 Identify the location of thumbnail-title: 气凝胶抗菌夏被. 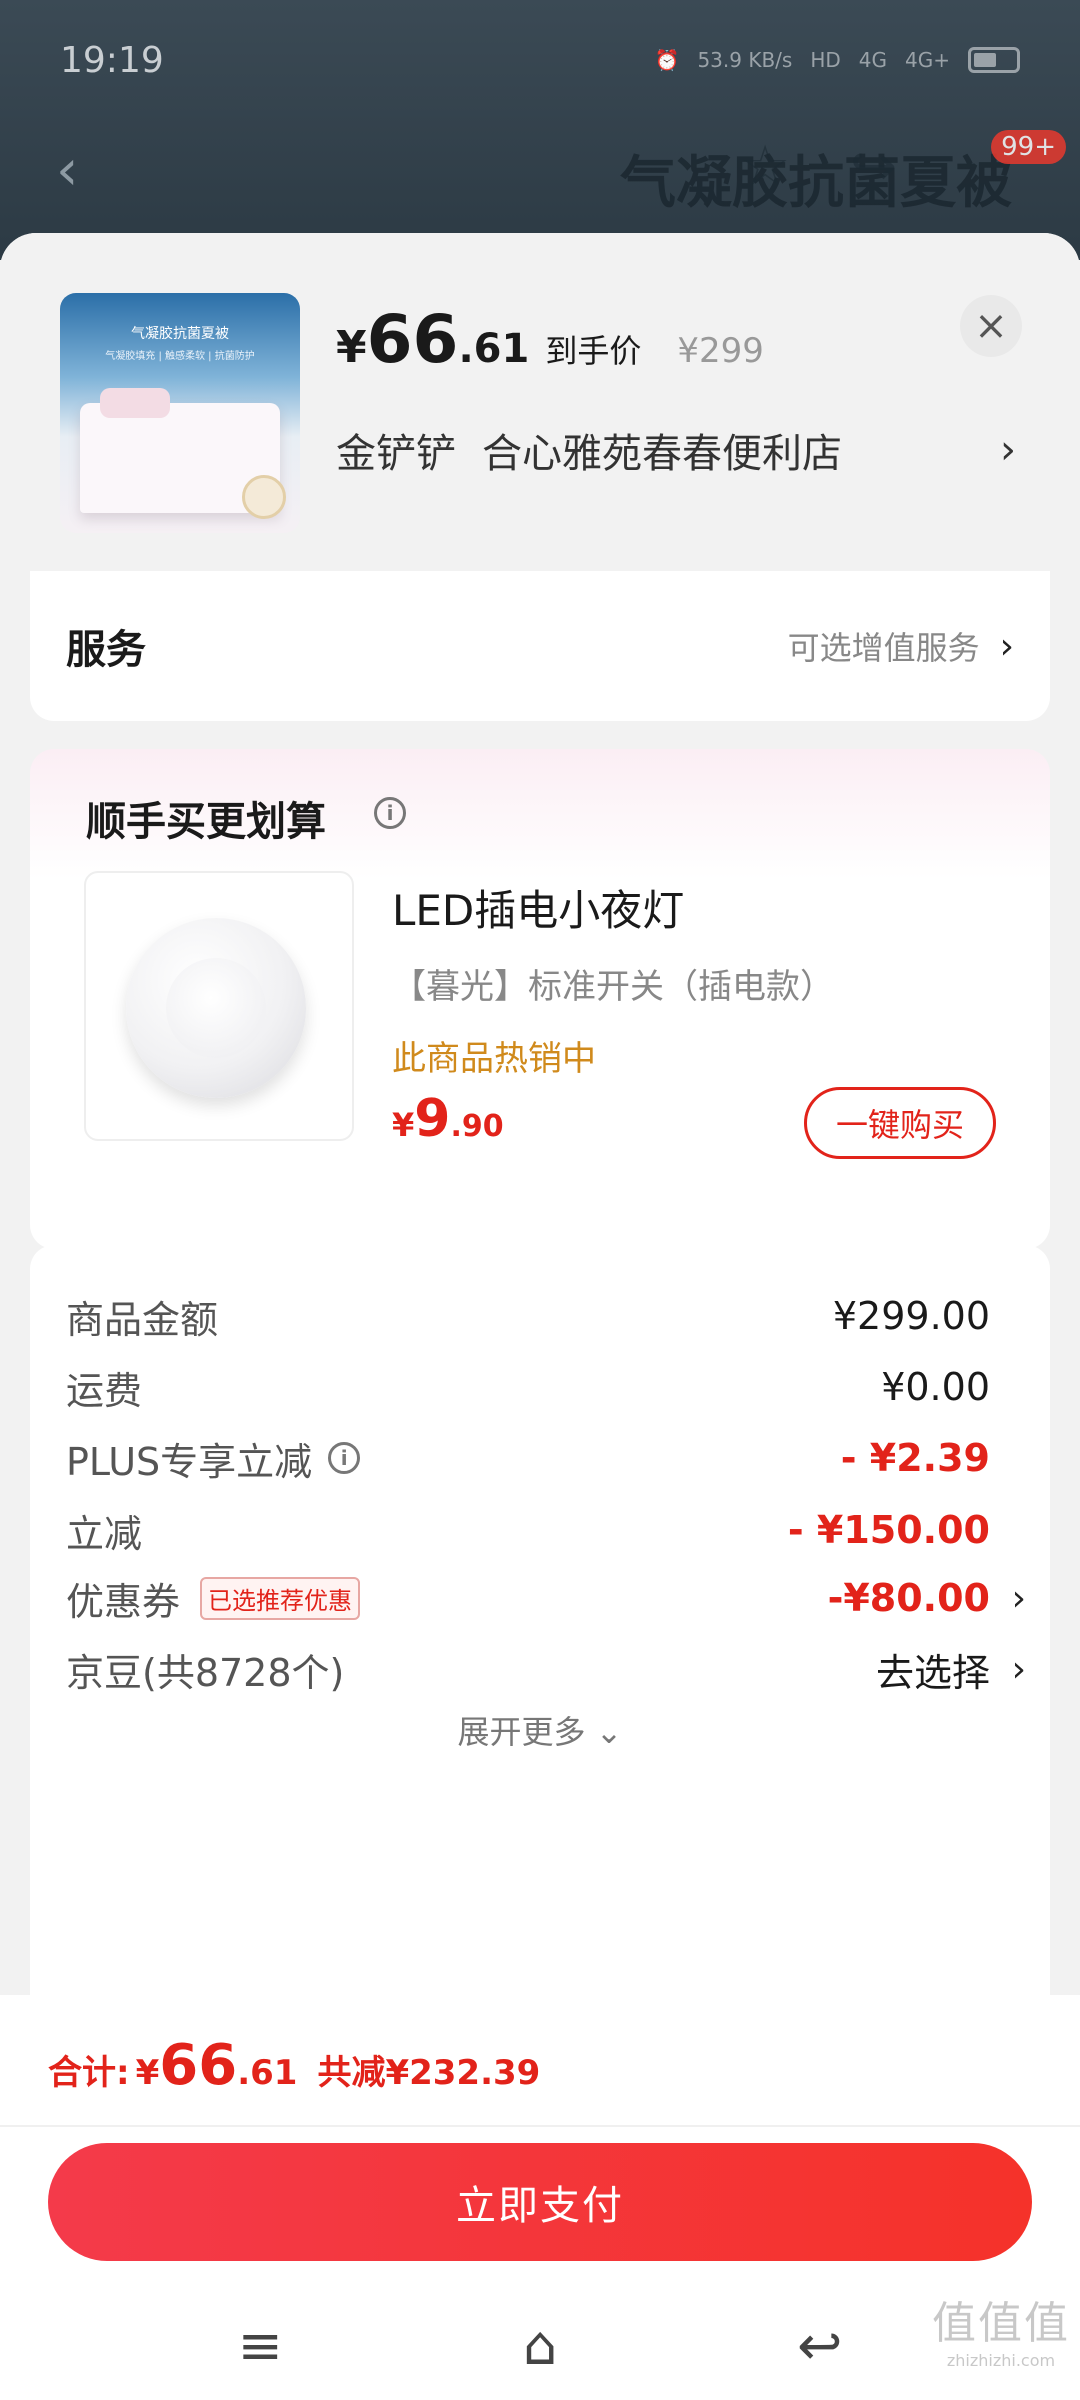
(180, 334).